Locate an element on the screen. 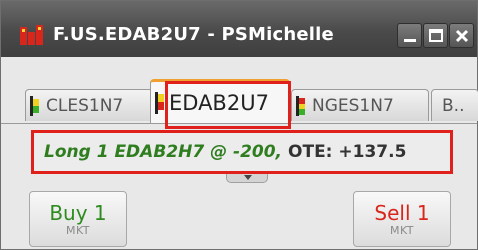 The image size is (478, 250). active-tab-highlight is located at coordinates (228, 105).